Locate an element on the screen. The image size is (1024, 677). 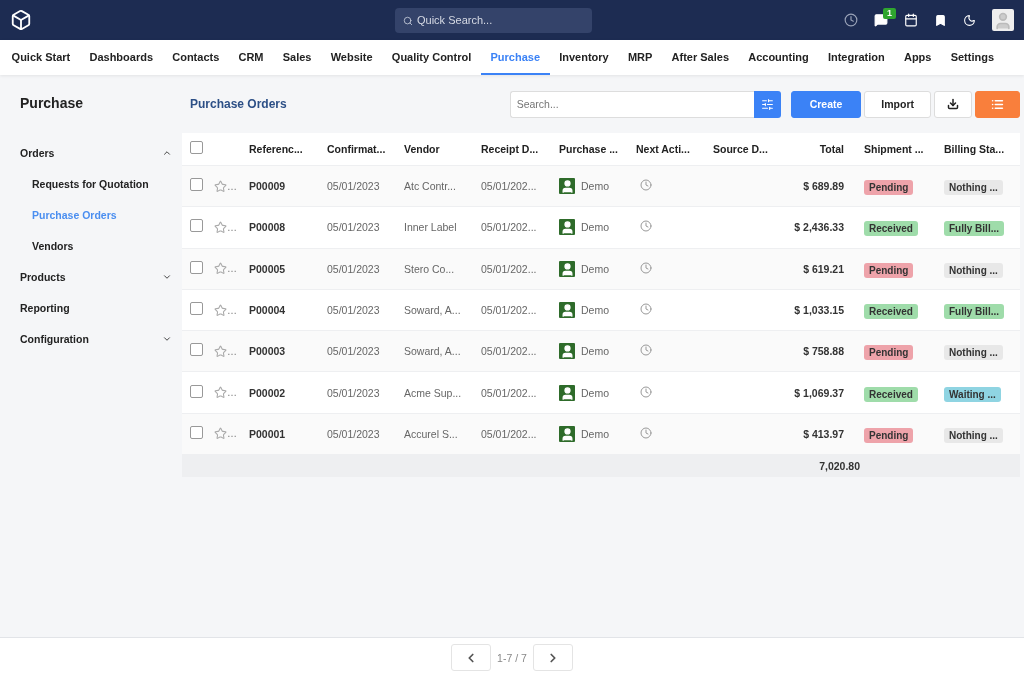
download-icon is located at coordinates (953, 104).